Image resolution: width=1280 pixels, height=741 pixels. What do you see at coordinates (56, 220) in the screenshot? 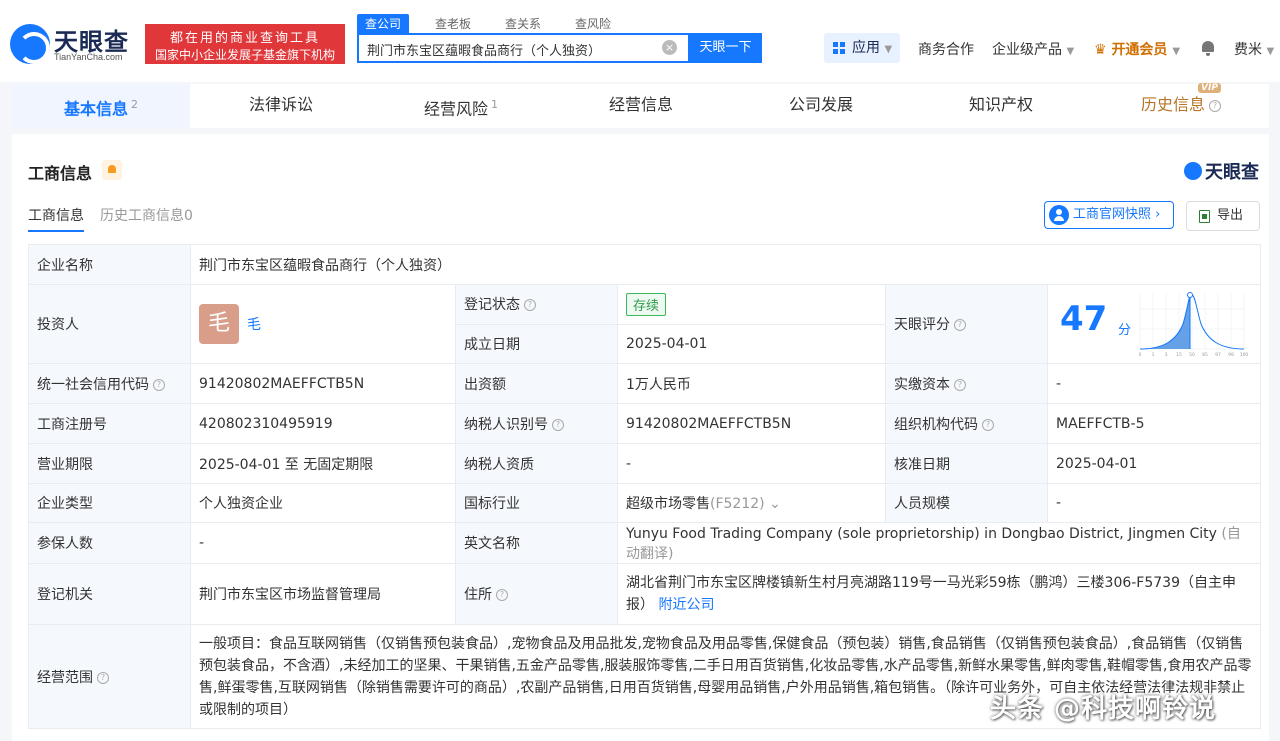
I see `subtab-business-info: 工商信息` at bounding box center [56, 220].